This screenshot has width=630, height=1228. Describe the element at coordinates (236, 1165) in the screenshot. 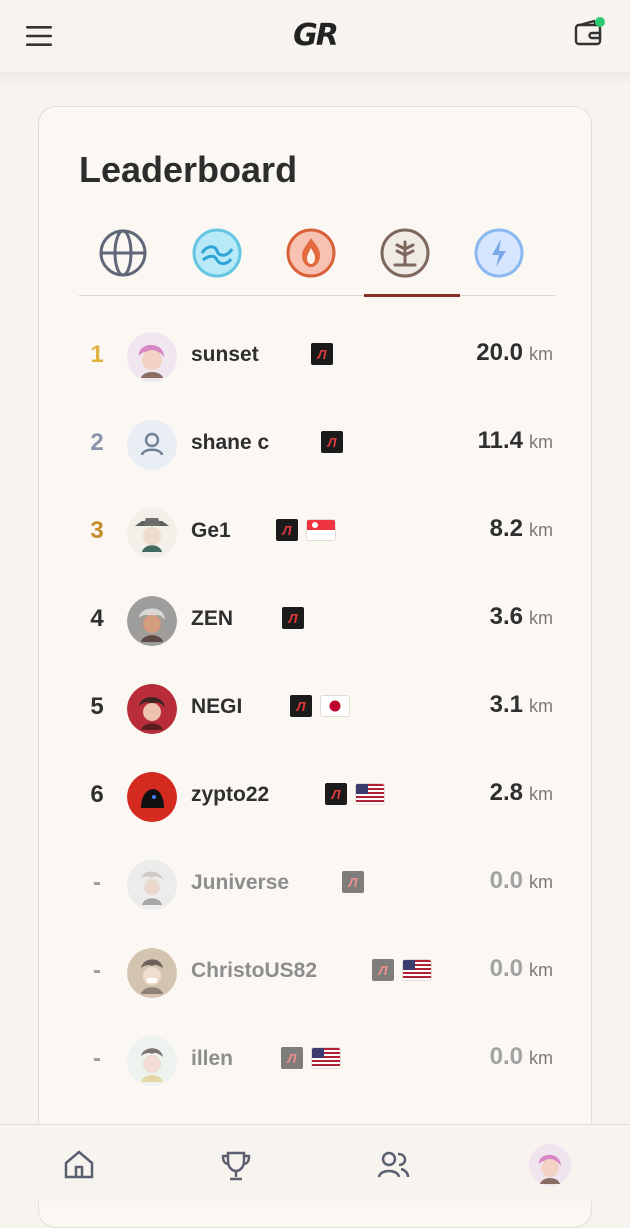

I see `trophy-icon` at that location.